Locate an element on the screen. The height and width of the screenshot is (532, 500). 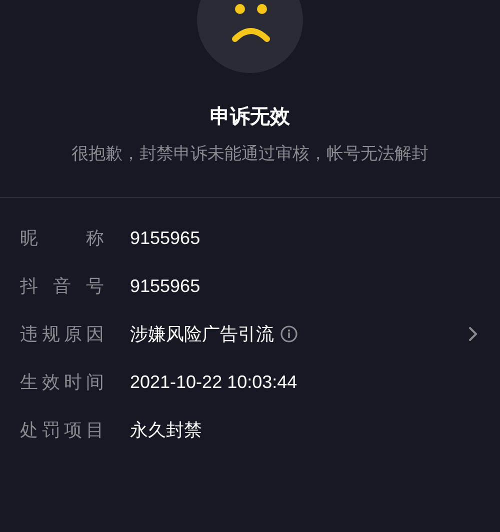
field-value: 2021-10-22 10:03:44 is located at coordinates (214, 382).